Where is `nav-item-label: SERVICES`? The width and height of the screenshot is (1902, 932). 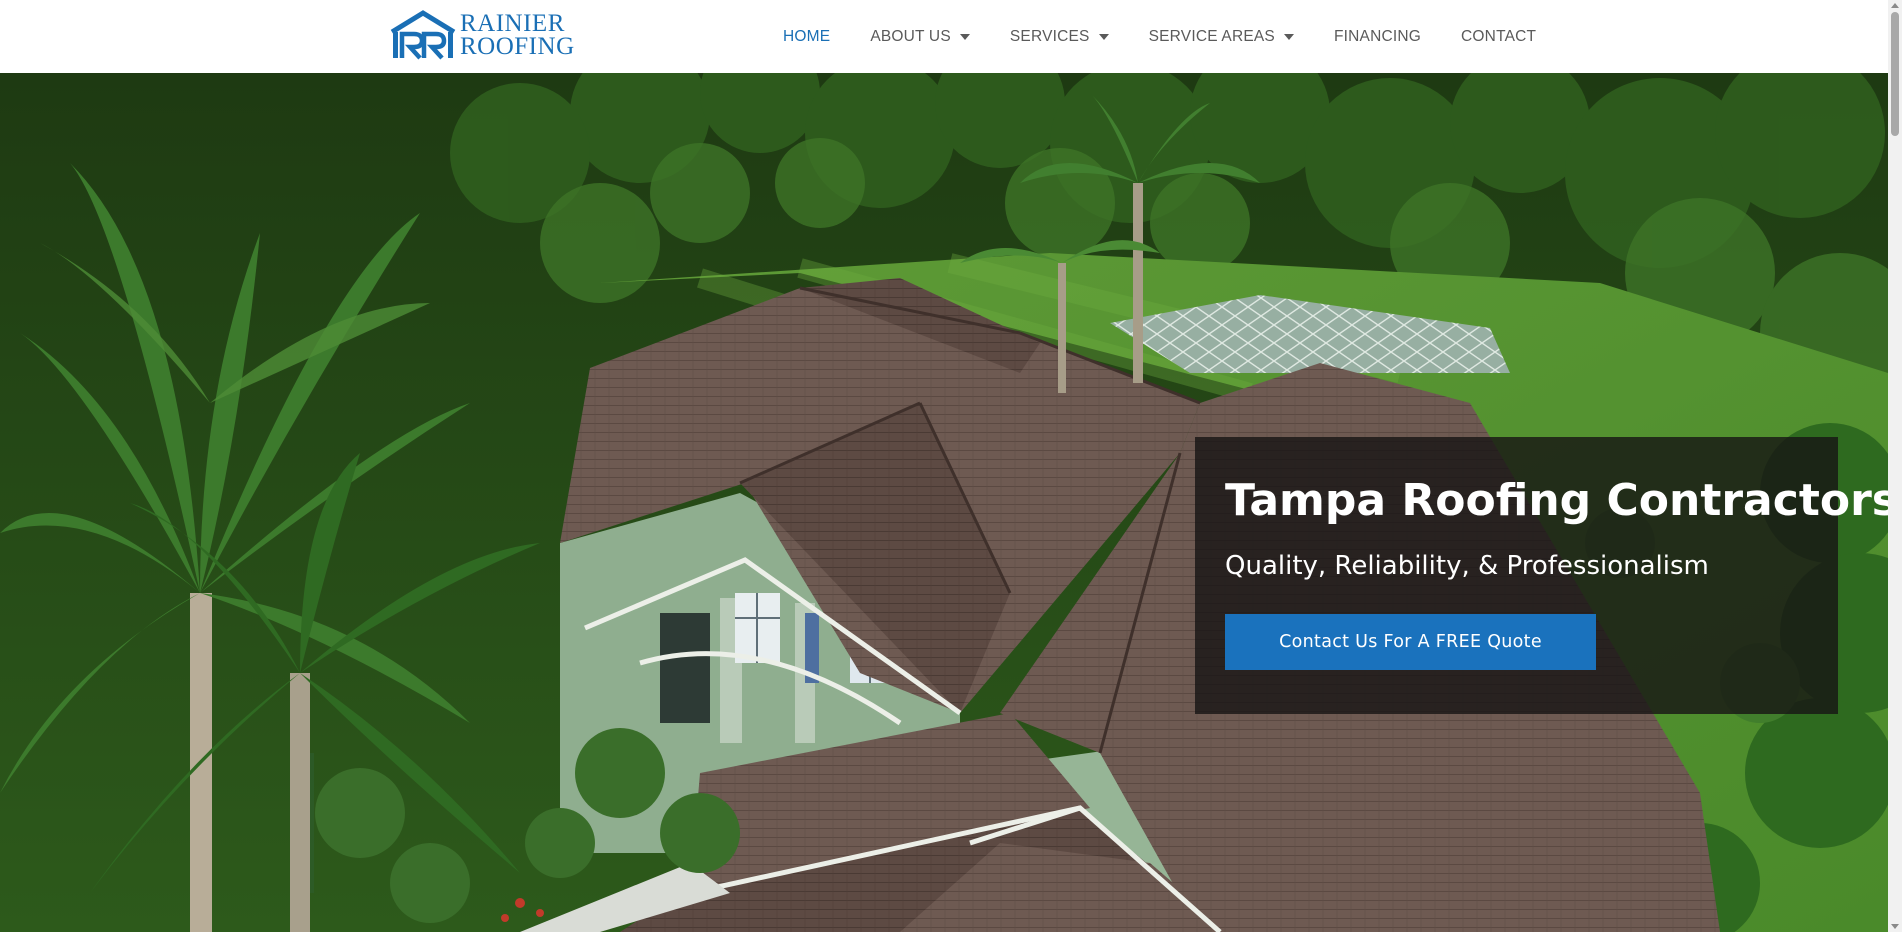 nav-item-label: SERVICES is located at coordinates (1049, 36).